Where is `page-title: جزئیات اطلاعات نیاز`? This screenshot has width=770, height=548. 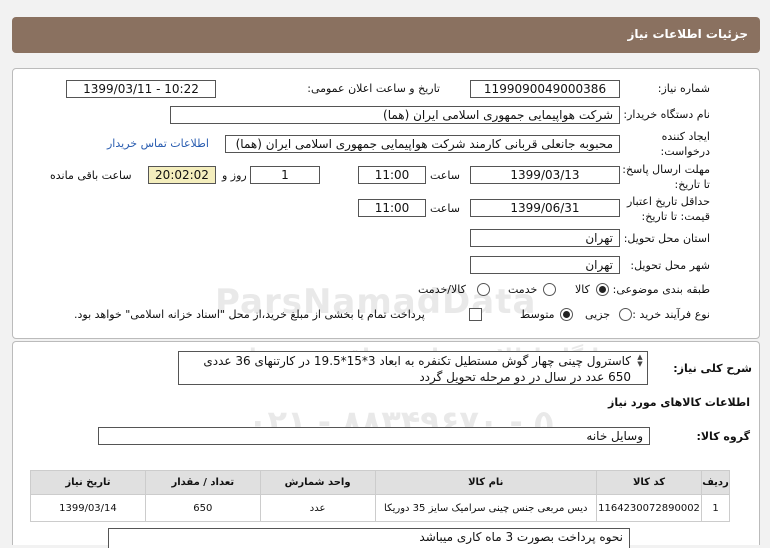 page-title: جزئیات اطلاعات نیاز is located at coordinates (687, 34).